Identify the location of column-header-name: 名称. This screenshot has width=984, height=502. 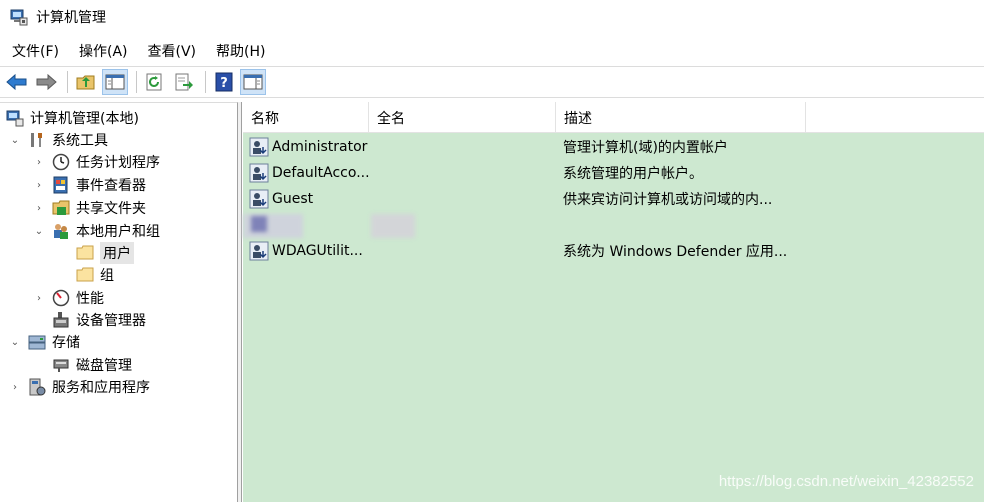
(306, 117).